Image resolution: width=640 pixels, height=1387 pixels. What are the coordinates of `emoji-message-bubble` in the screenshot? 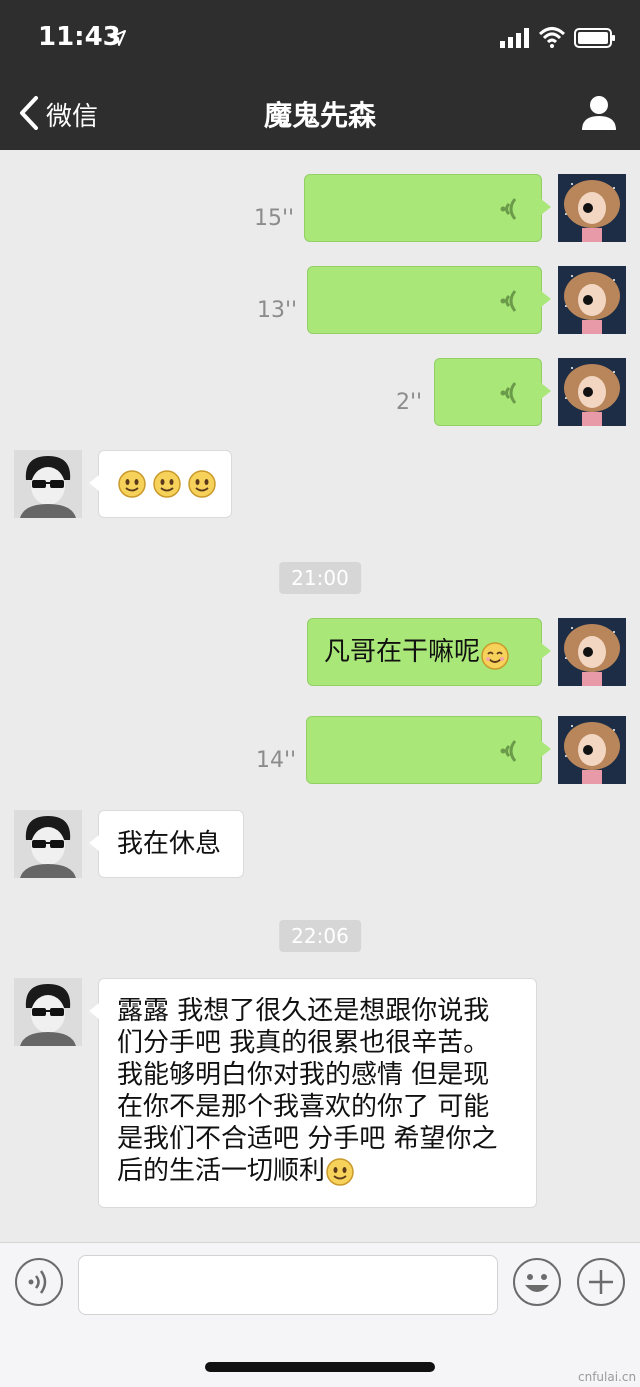 It's located at (160, 484).